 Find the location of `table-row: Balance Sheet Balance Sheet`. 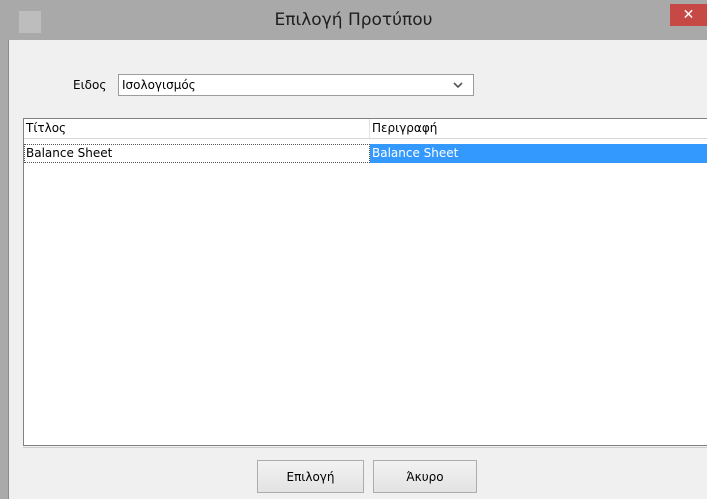

table-row: Balance Sheet Balance Sheet is located at coordinates (365, 153).